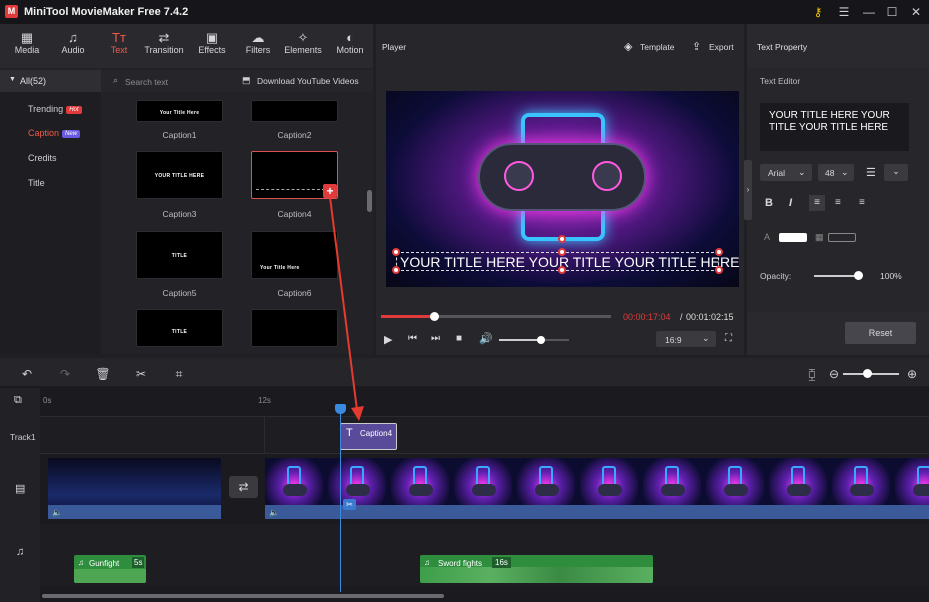 The image size is (929, 602). What do you see at coordinates (346, 308) in the screenshot?
I see `drag-arrow-annotation` at bounding box center [346, 308].